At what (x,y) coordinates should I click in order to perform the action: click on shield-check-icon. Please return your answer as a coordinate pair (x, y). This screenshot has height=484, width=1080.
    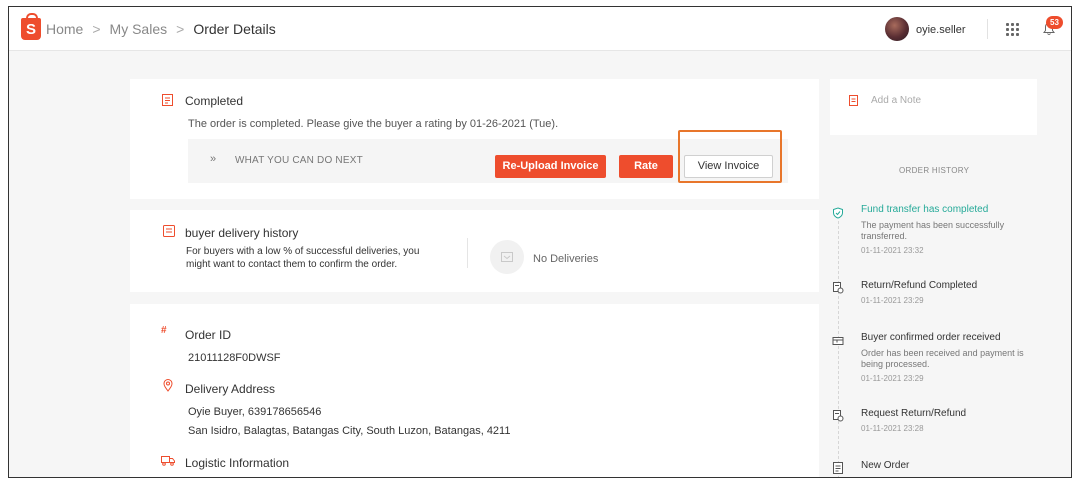
    Looking at the image, I should click on (838, 213).